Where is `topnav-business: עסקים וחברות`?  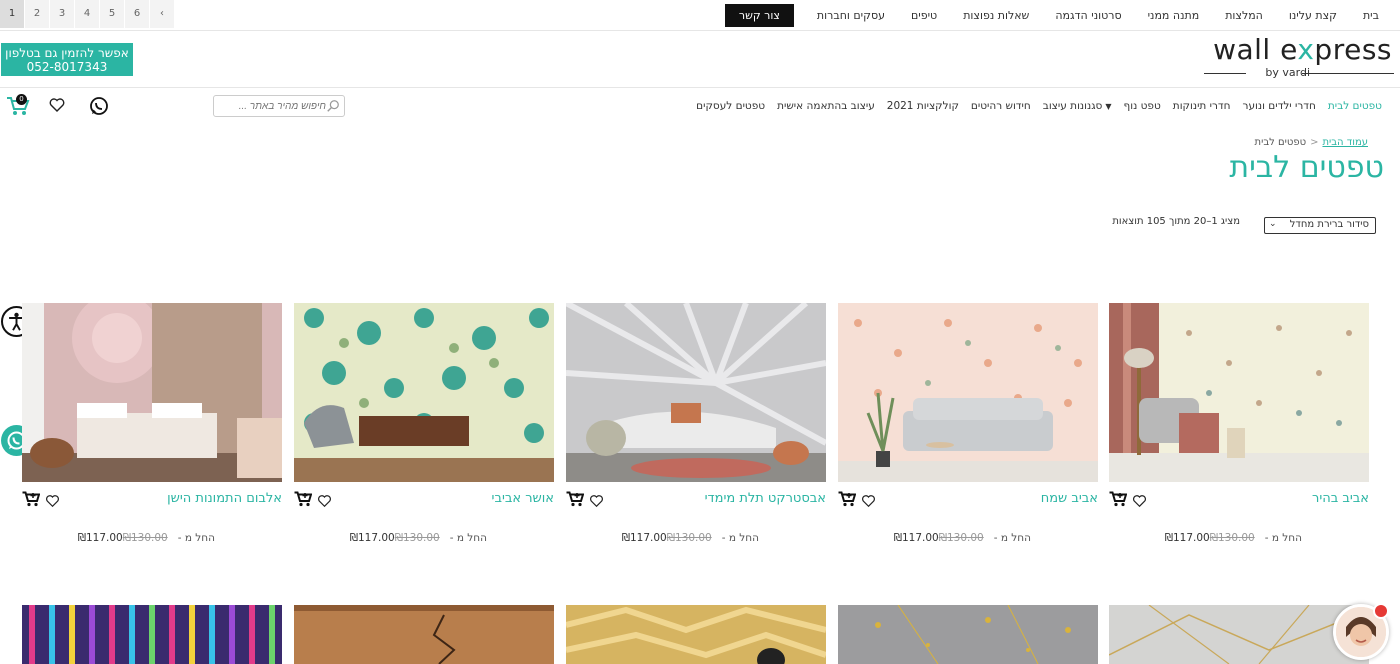 topnav-business: עסקים וחברות is located at coordinates (851, 15).